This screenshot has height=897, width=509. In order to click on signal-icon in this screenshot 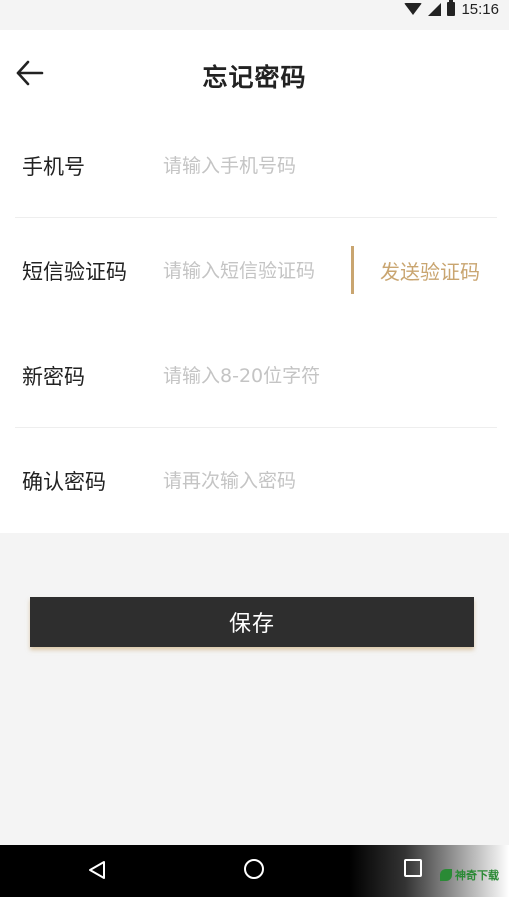, I will do `click(435, 9)`.